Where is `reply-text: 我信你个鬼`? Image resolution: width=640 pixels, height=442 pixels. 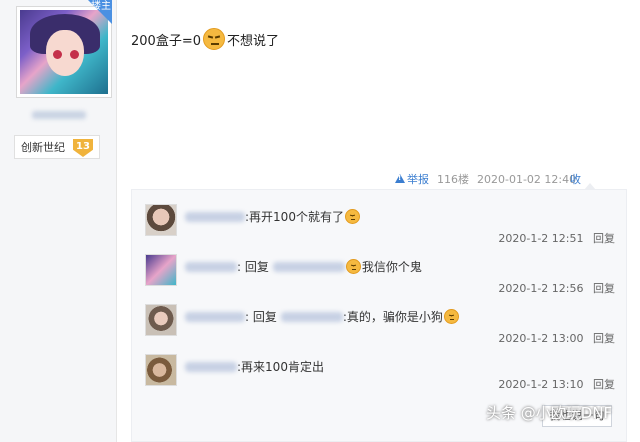
reply-text: 我信你个鬼 is located at coordinates (391, 267).